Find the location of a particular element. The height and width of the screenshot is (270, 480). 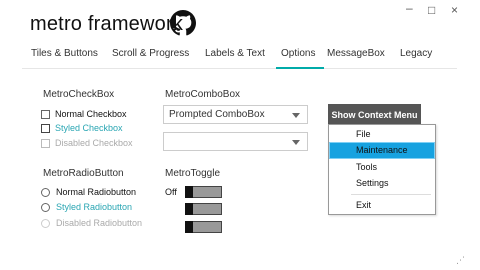

close-button: × is located at coordinates (454, 10).